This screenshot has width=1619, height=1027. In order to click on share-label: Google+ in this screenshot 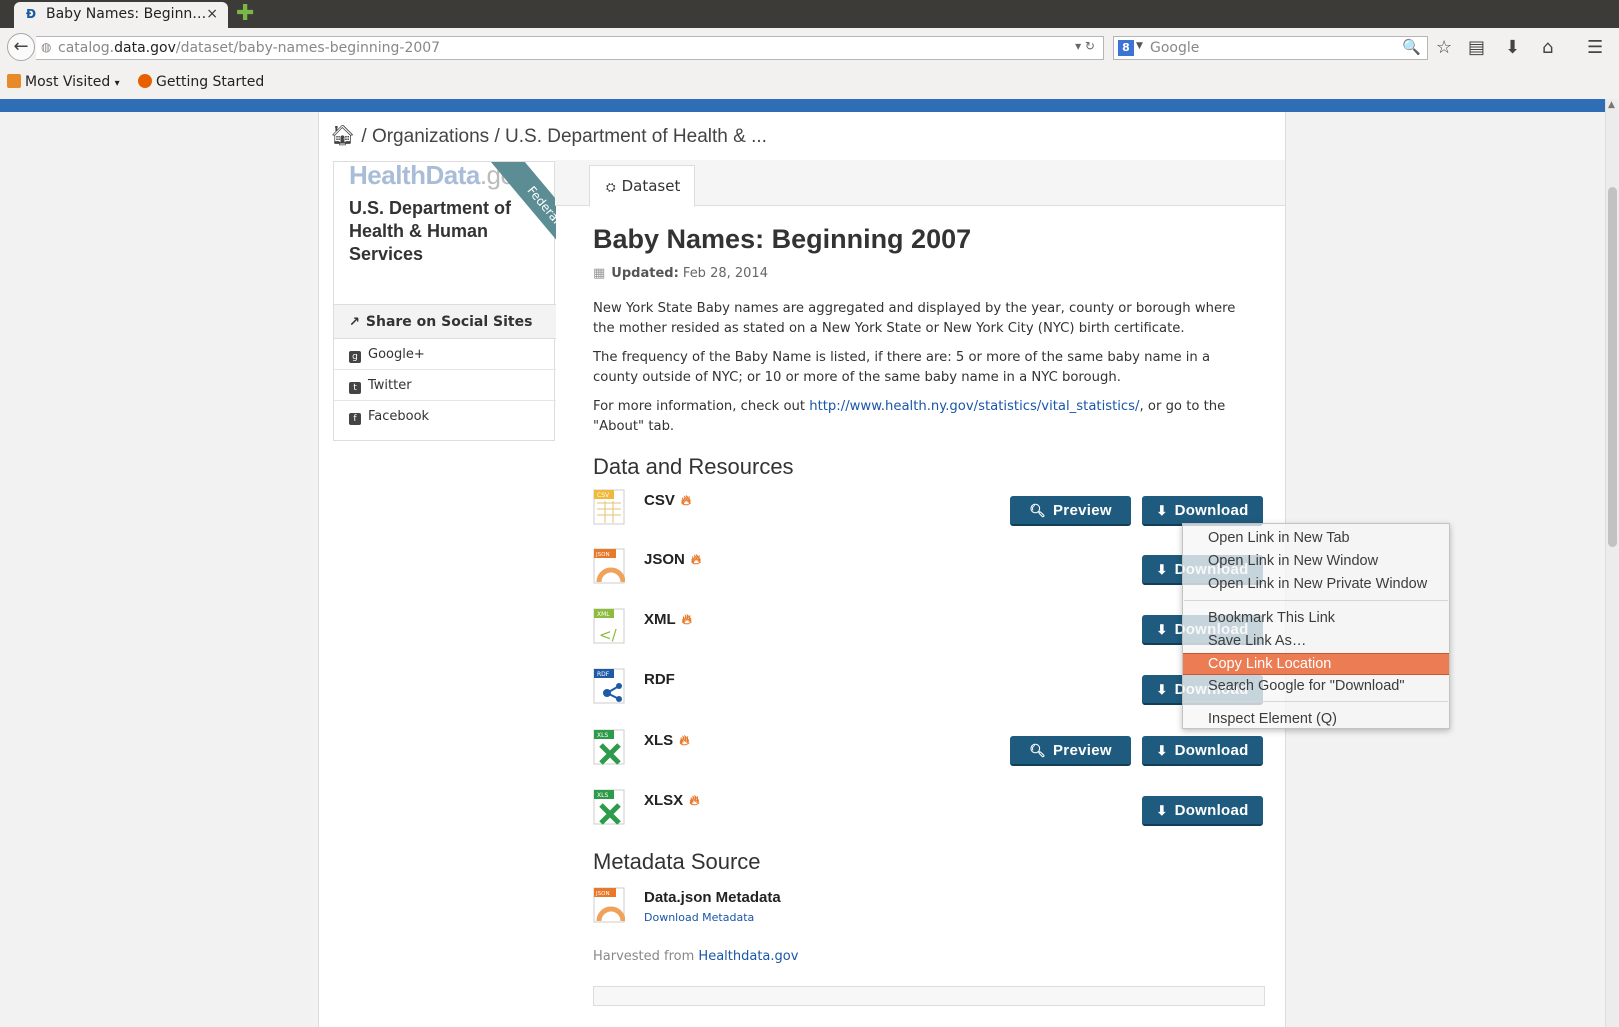, I will do `click(396, 354)`.